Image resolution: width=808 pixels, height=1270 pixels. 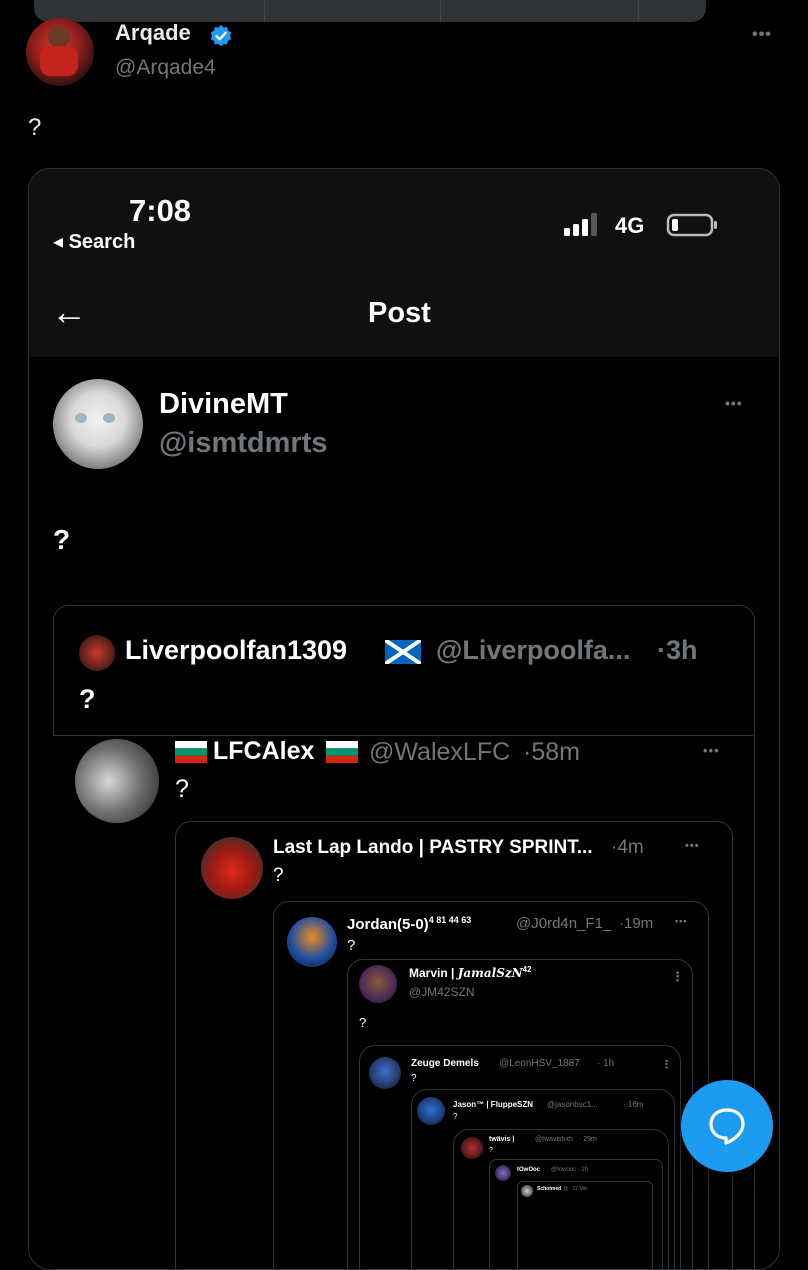 What do you see at coordinates (677, 650) in the screenshot?
I see `quote1-time: ·3h` at bounding box center [677, 650].